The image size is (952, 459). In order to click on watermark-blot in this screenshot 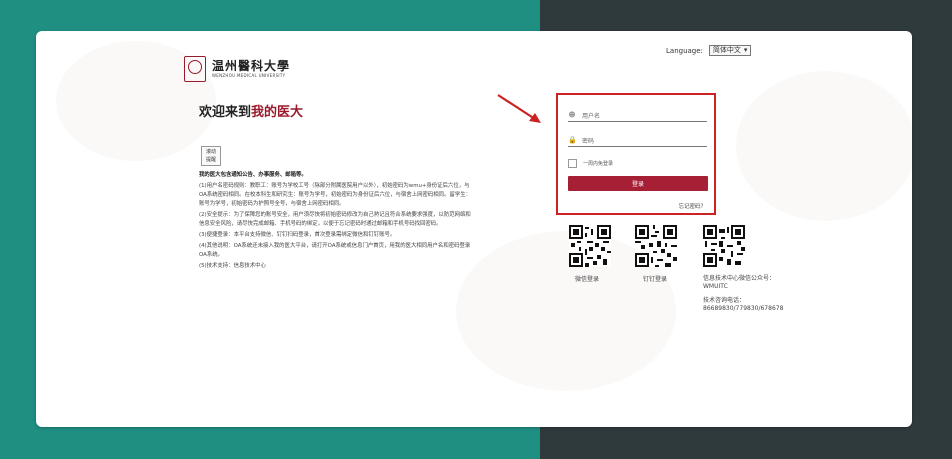, I will do `click(824, 146)`.